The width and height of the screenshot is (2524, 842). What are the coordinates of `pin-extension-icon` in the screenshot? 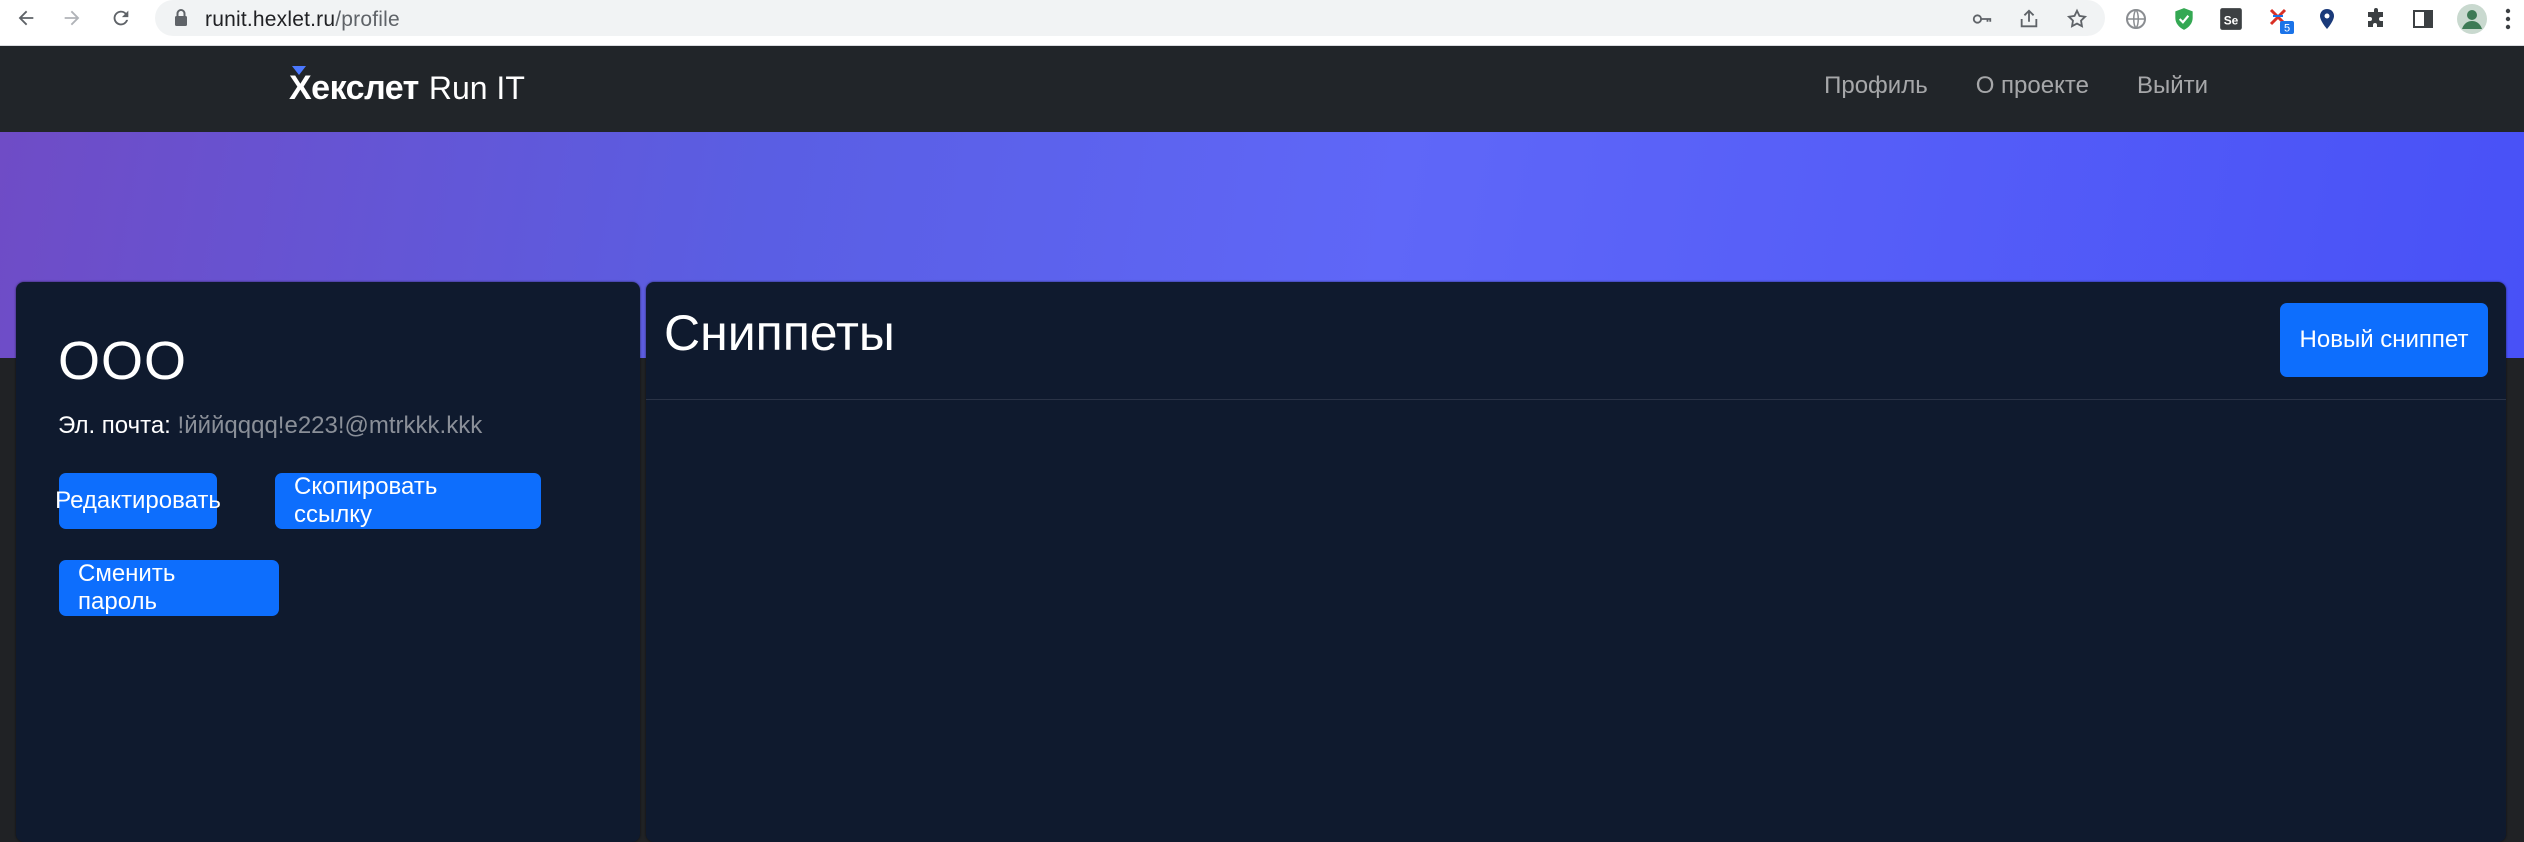 It's located at (2327, 19).